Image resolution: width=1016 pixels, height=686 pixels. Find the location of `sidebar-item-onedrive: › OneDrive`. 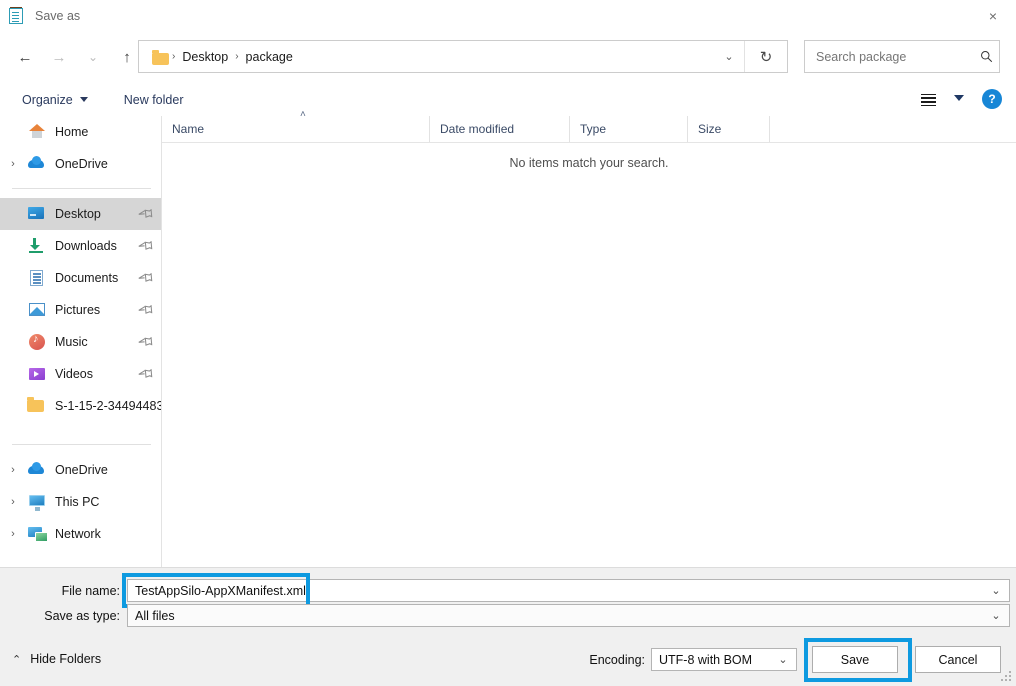

sidebar-item-onedrive: › OneDrive is located at coordinates (80, 164).